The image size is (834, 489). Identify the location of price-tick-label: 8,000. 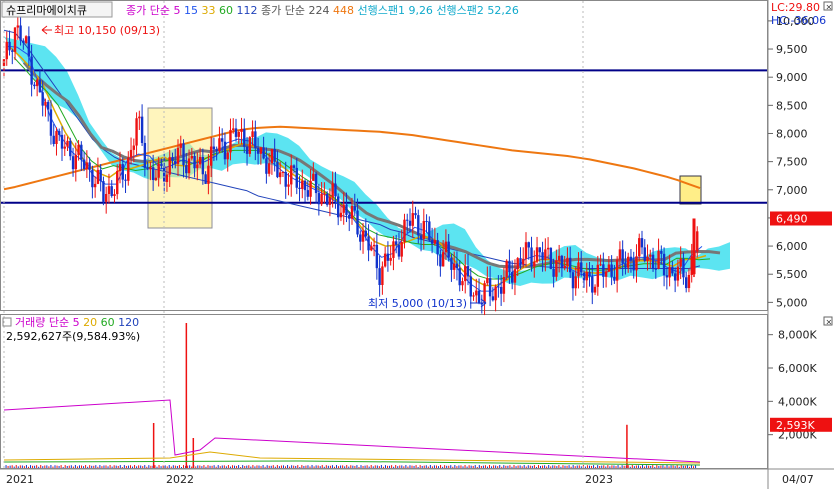
(792, 133).